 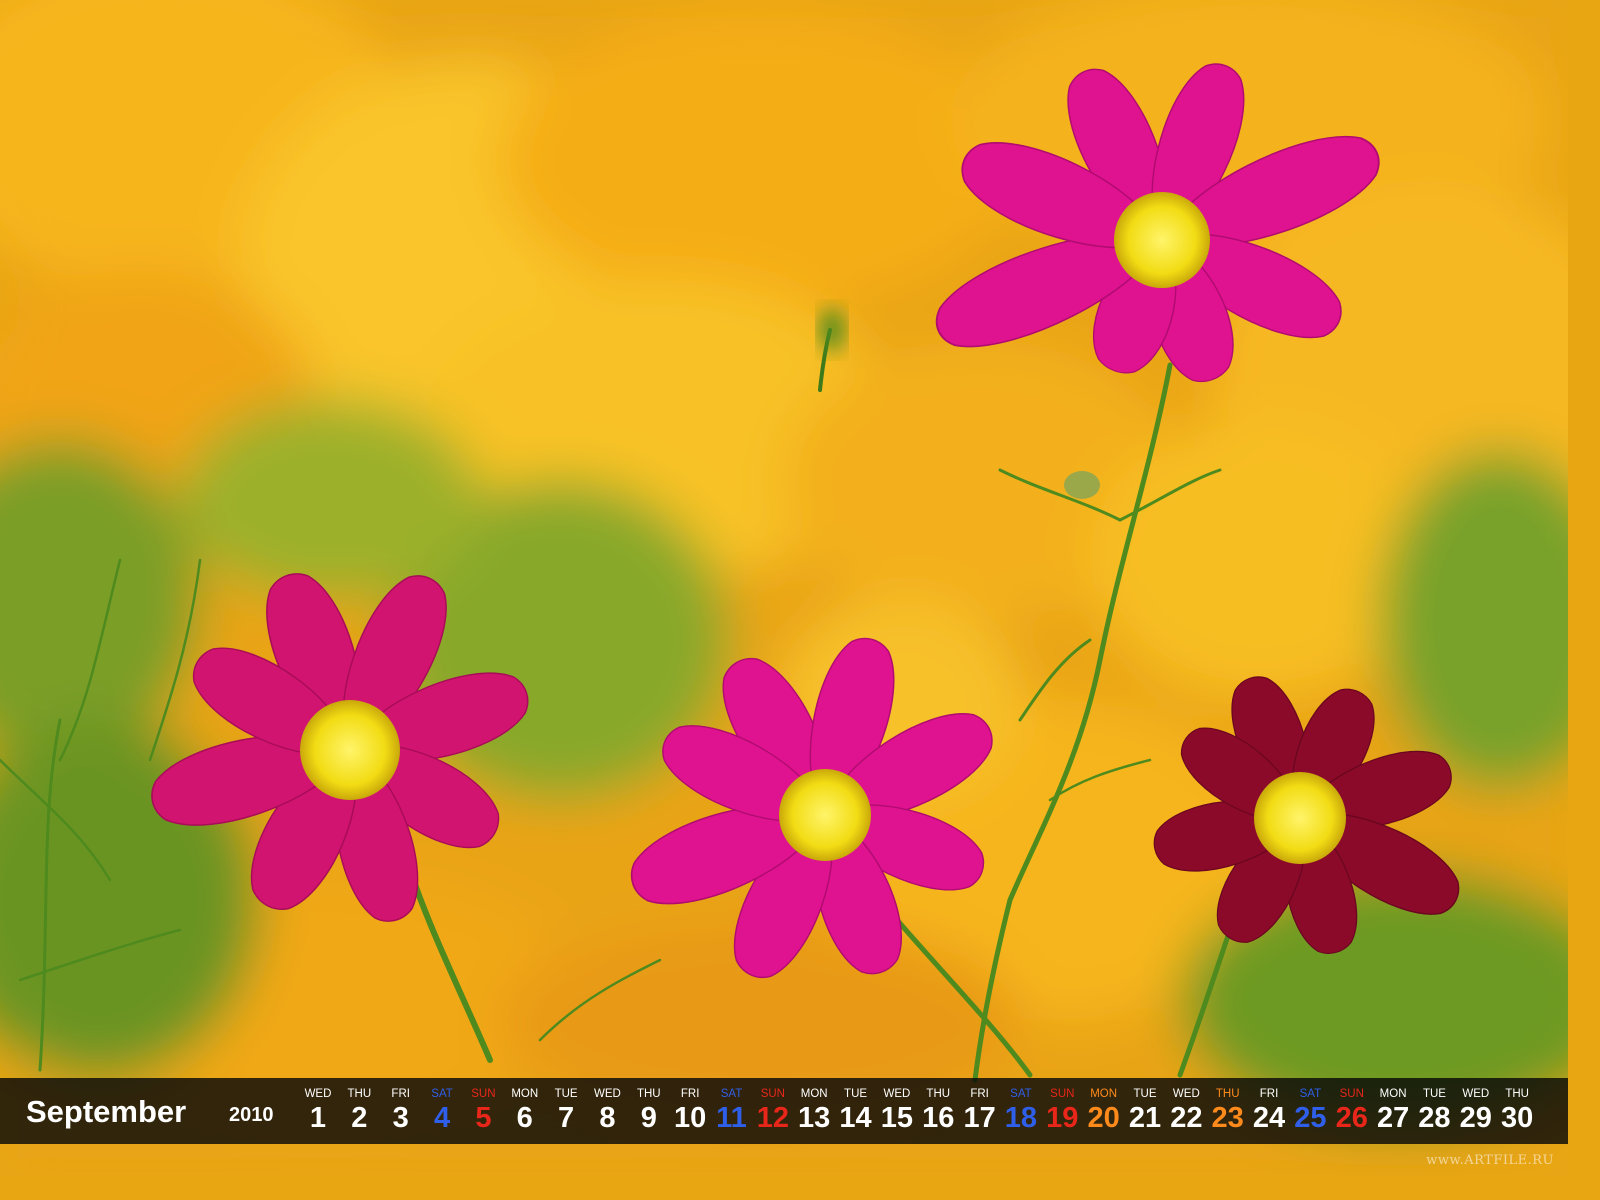 What do you see at coordinates (318, 1118) in the screenshot?
I see `day-number: 1` at bounding box center [318, 1118].